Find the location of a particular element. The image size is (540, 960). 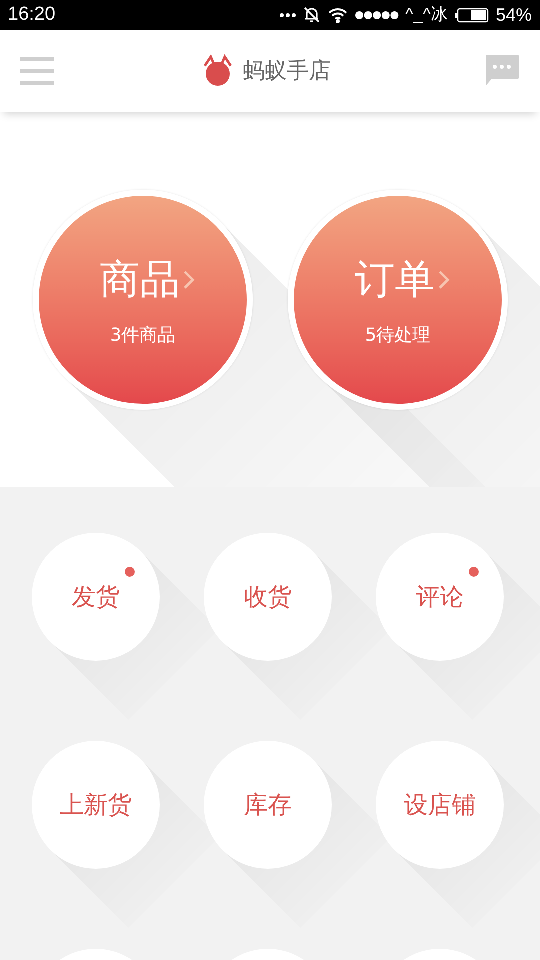

action-button: 设店铺 is located at coordinates (440, 805).